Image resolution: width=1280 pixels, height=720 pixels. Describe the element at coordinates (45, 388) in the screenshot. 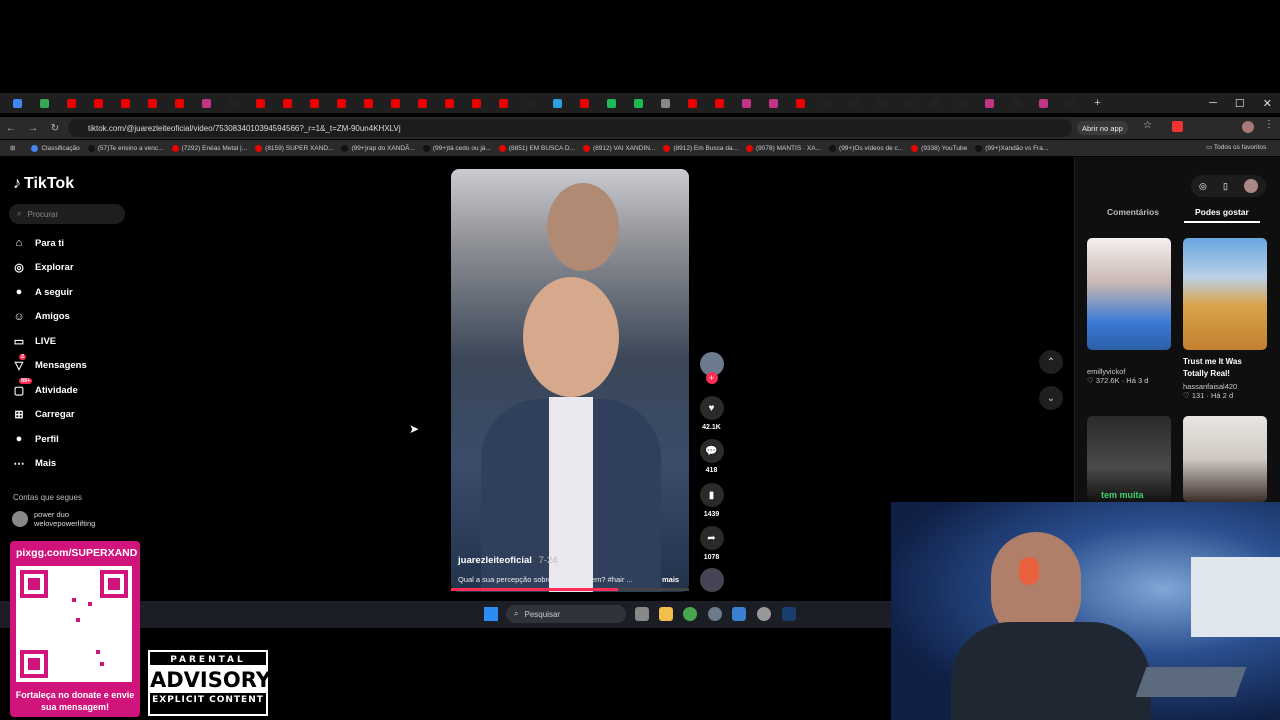

I see `nav-item: ▢ 99+ Atividade` at that location.